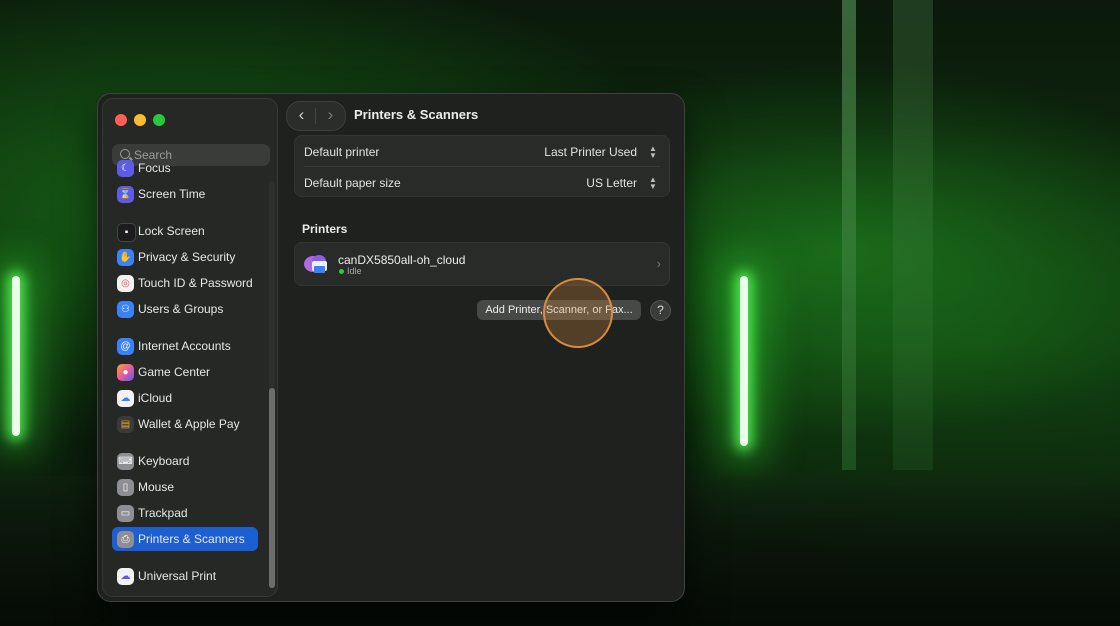  What do you see at coordinates (301, 116) in the screenshot?
I see `back-button: ‹` at bounding box center [301, 116].